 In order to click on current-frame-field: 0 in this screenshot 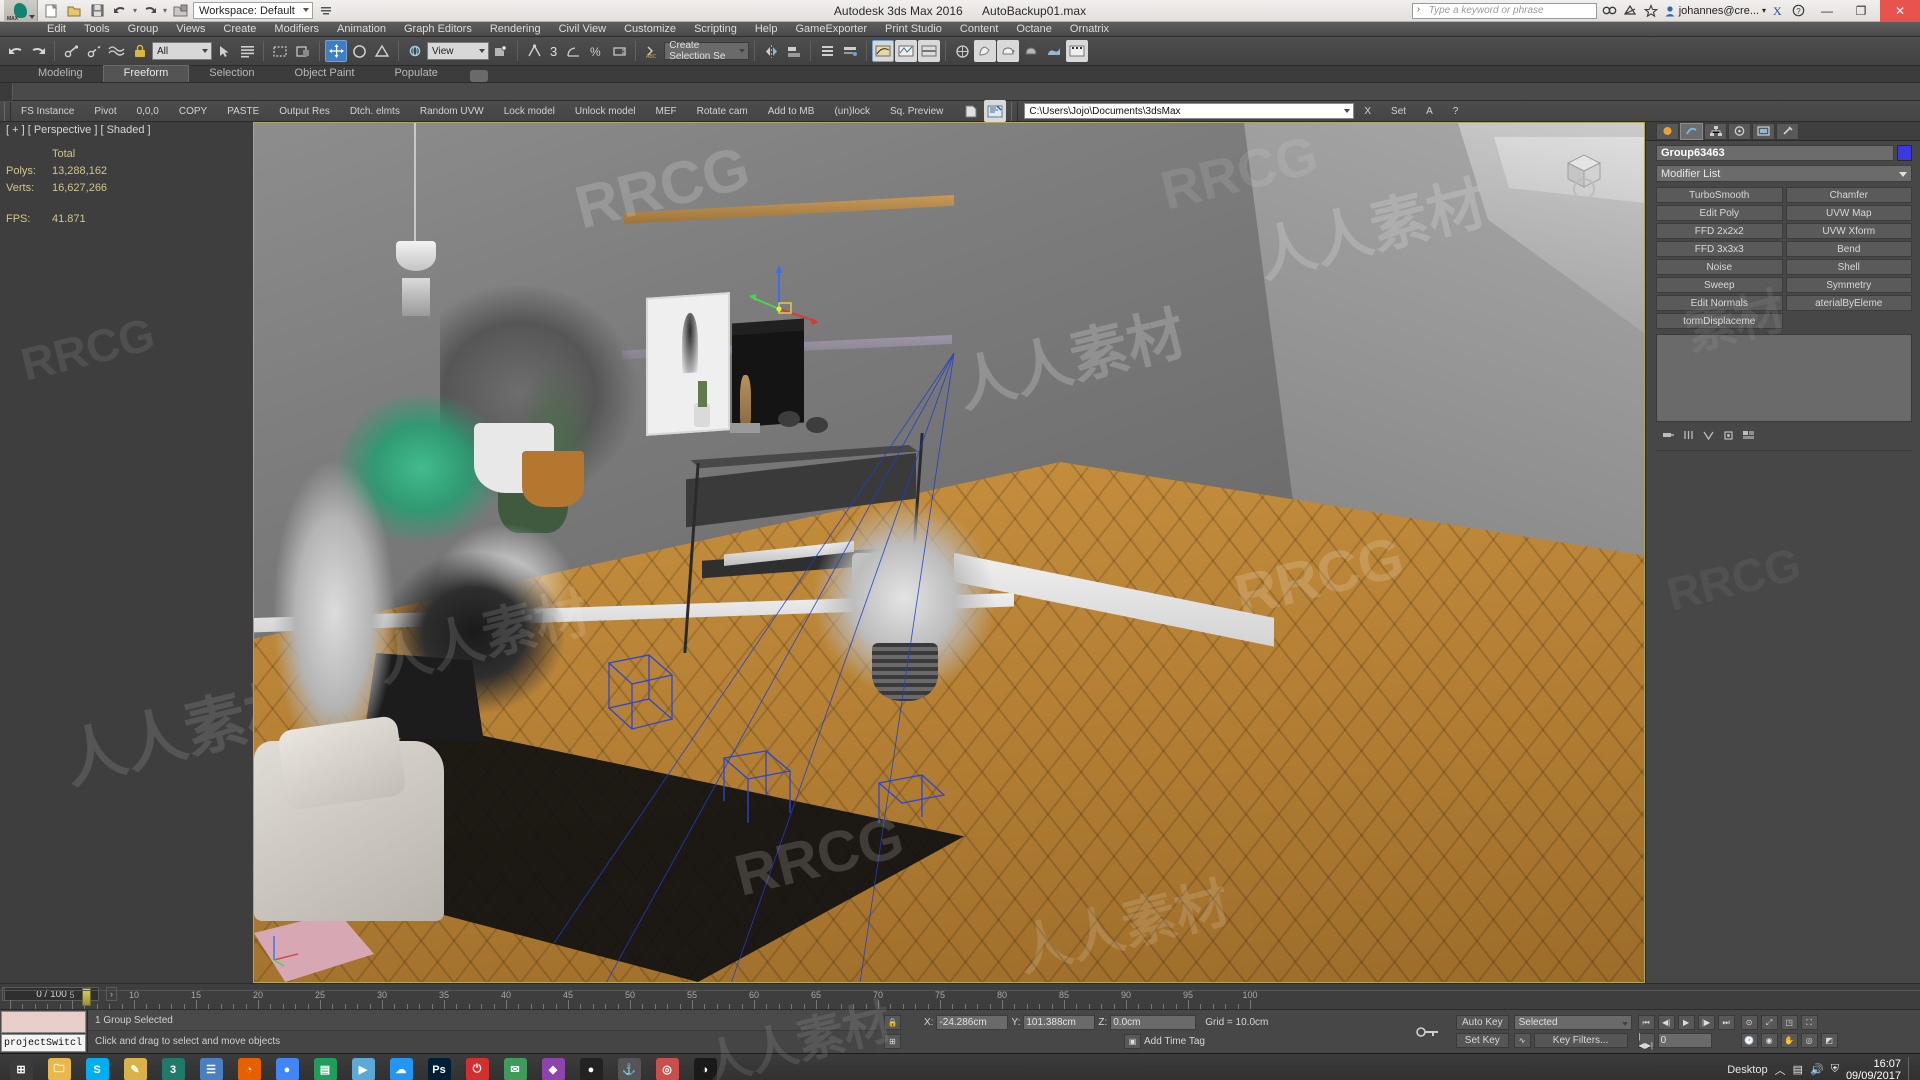, I will do `click(1684, 1040)`.